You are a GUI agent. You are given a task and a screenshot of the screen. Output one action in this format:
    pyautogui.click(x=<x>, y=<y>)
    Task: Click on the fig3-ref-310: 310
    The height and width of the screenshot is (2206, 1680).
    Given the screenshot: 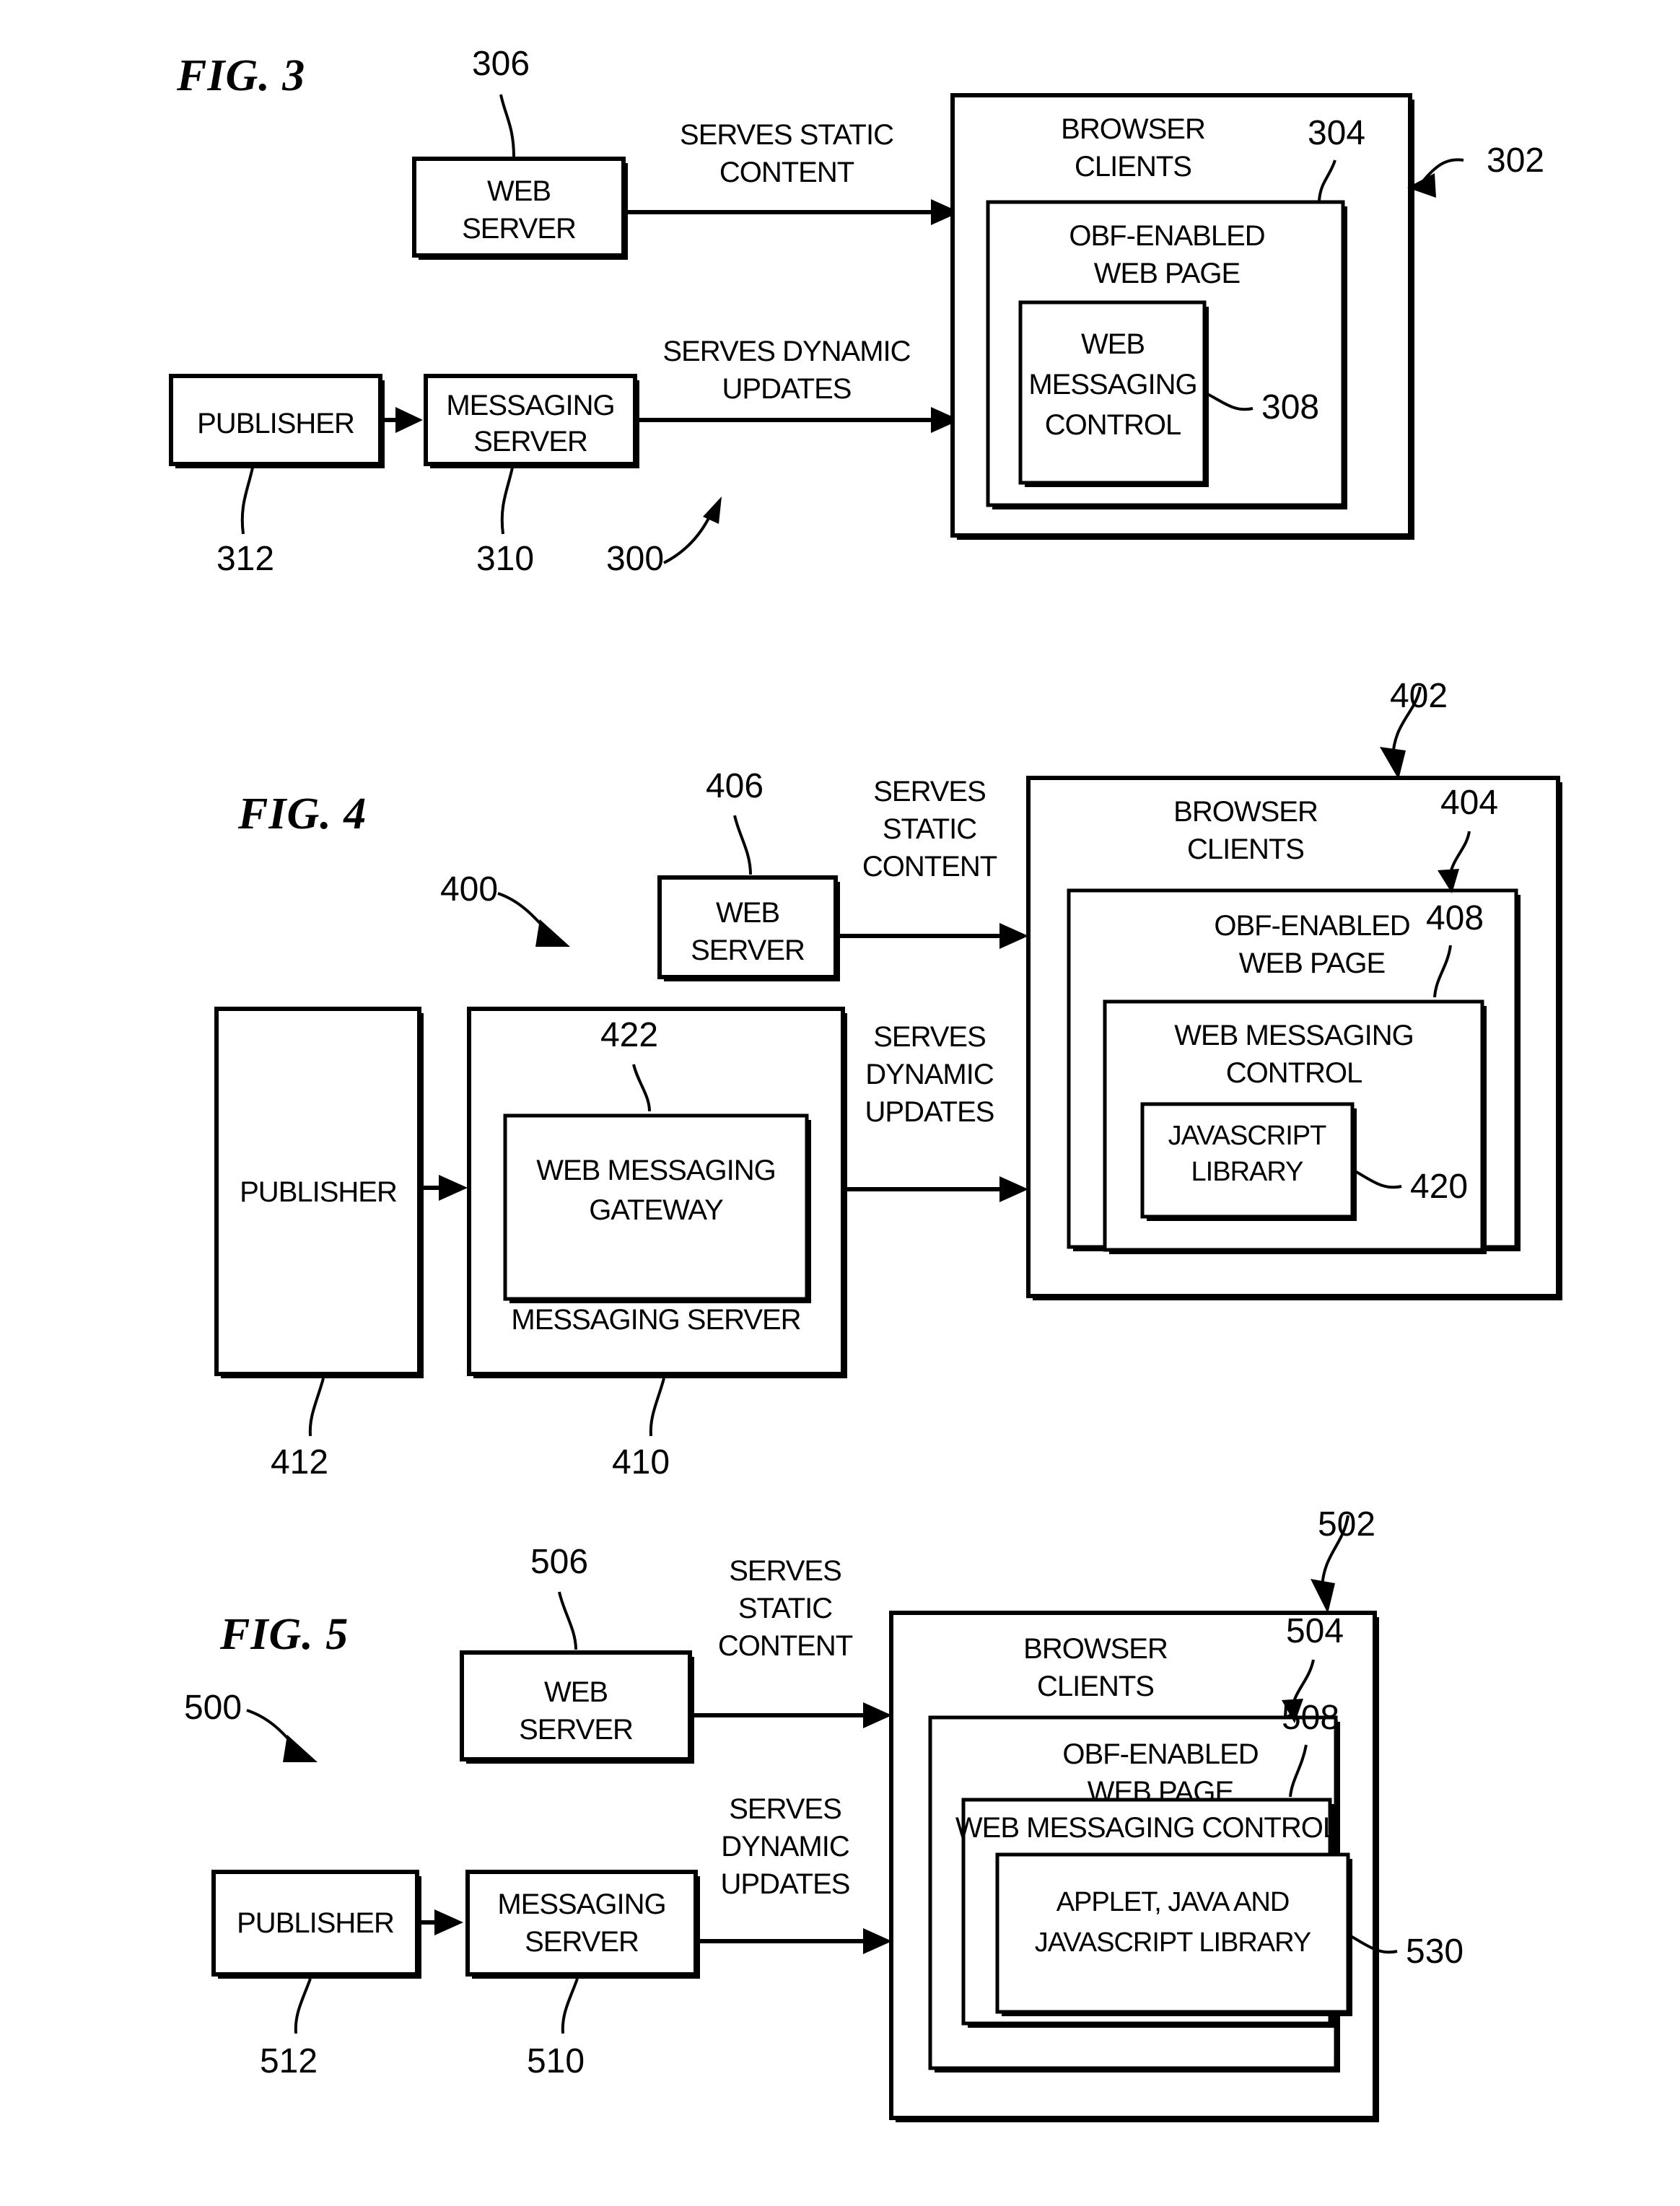 What is the action you would take?
    pyautogui.click(x=505, y=559)
    